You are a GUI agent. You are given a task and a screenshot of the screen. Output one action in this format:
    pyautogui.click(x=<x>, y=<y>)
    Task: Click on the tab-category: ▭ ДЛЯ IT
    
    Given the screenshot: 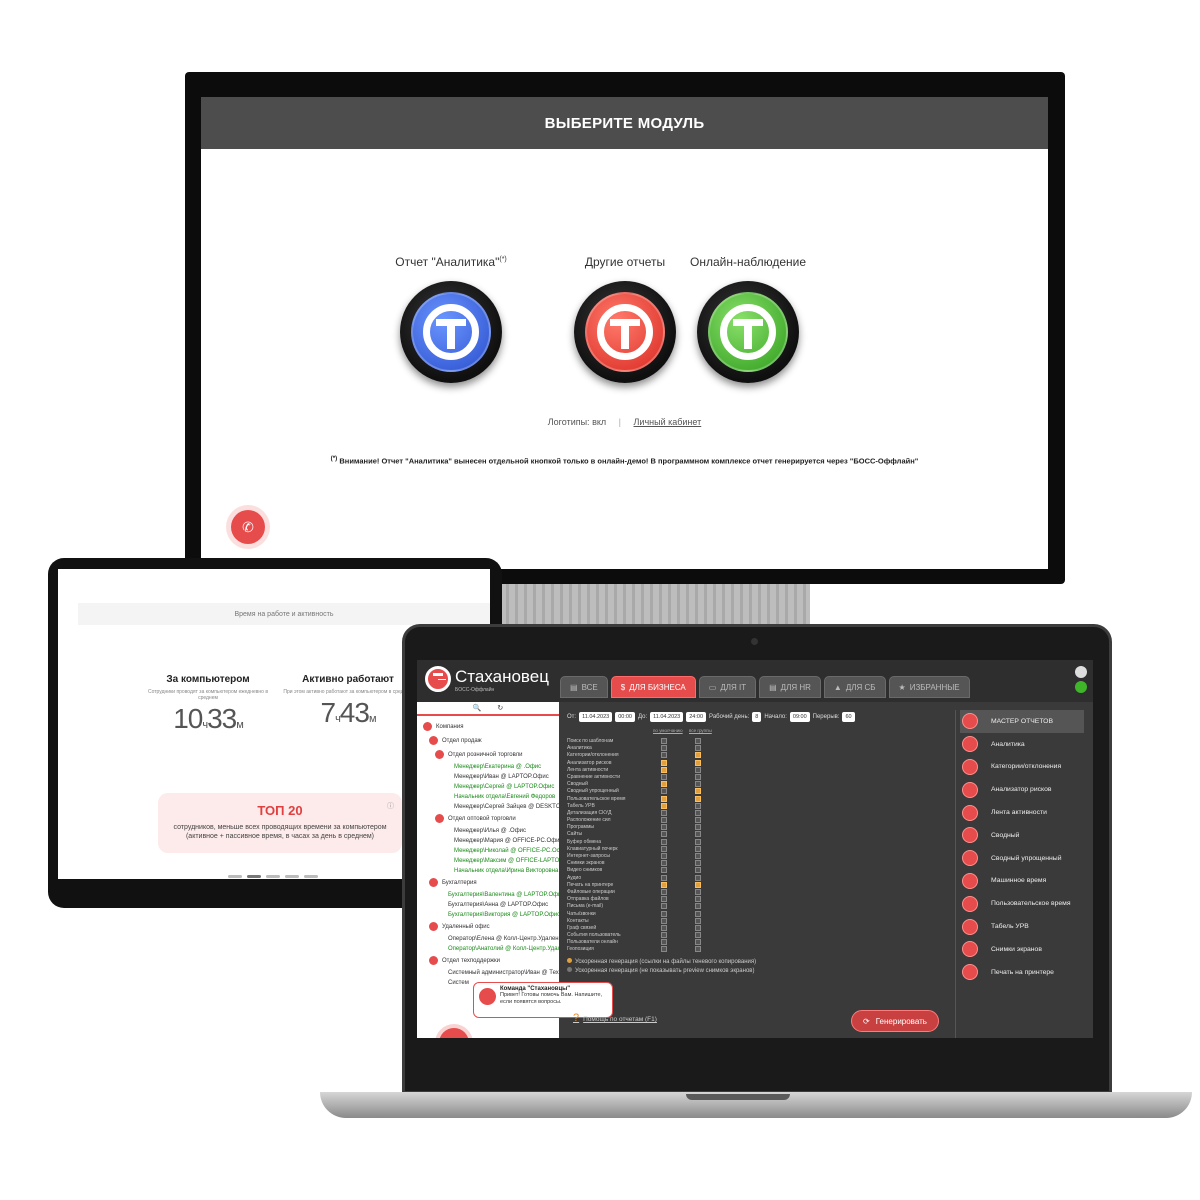 What is the action you would take?
    pyautogui.click(x=727, y=687)
    